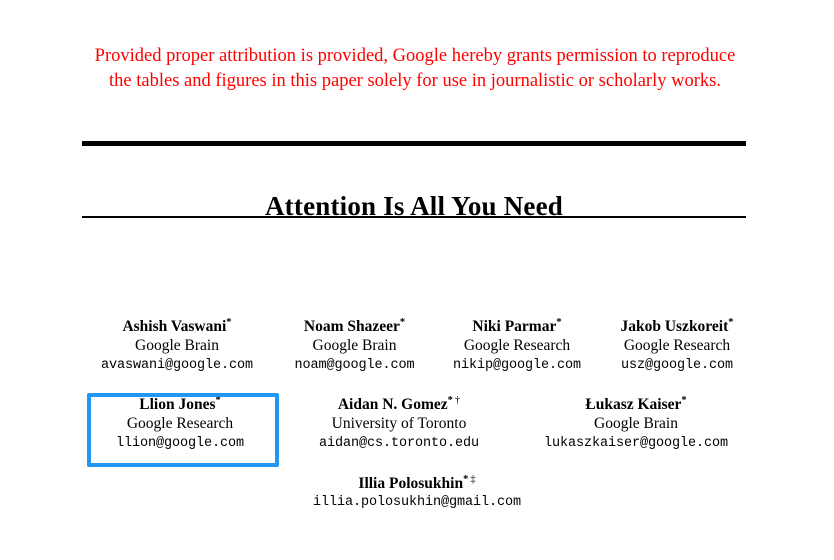 This screenshot has height=560, width=834. I want to click on author-name: Noam Shazeer*, so click(354, 324).